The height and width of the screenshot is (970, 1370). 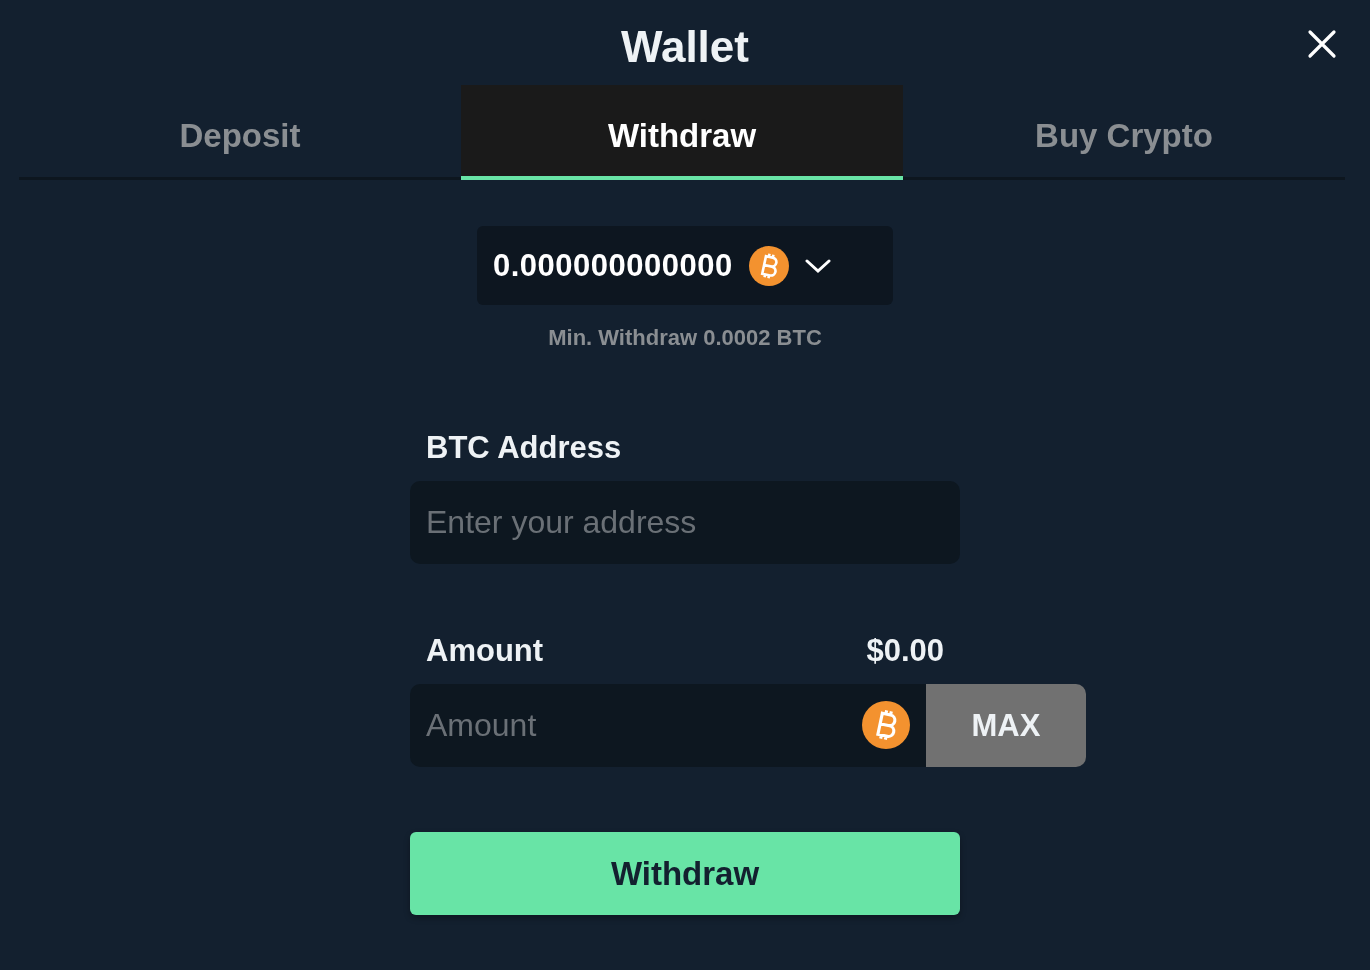 I want to click on field-label: Amount, so click(x=485, y=651).